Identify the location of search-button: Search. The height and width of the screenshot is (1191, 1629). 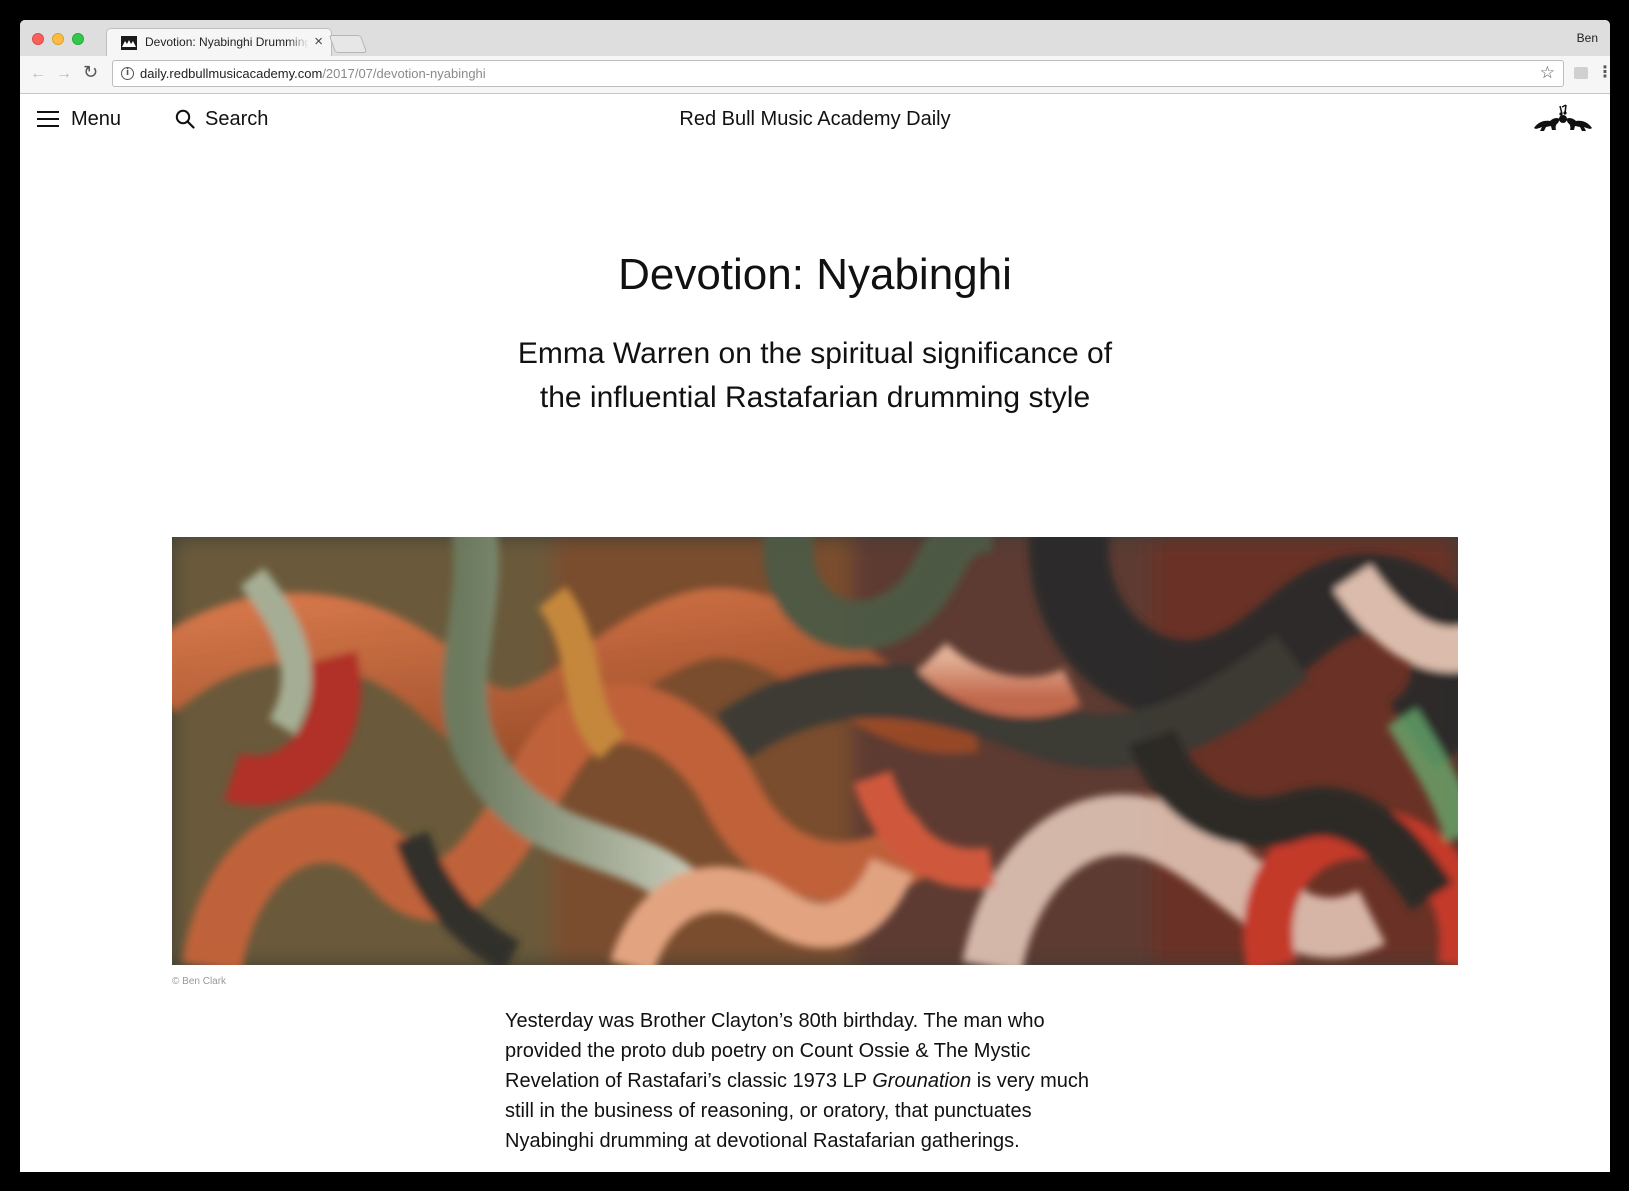
(221, 119).